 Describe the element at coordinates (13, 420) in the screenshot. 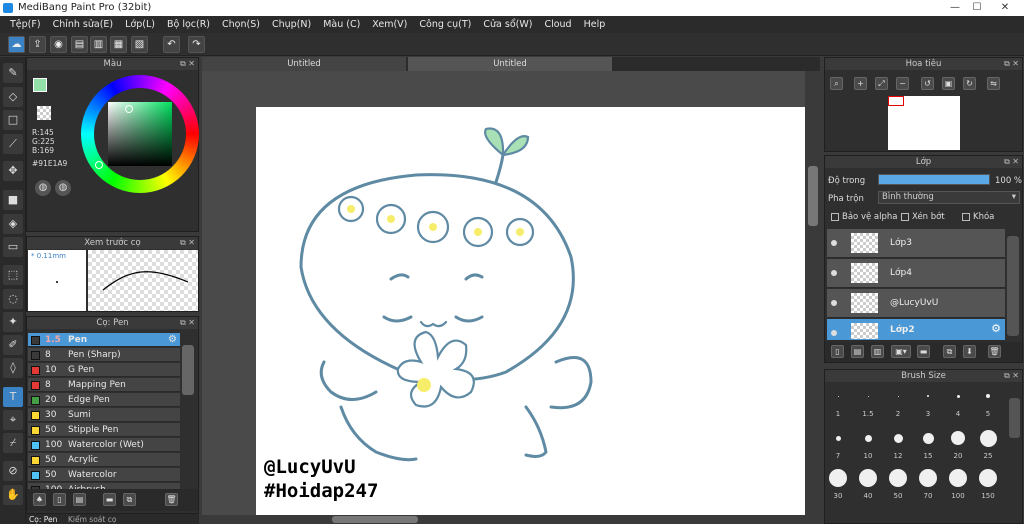

I see `operation-tool-icon: ⌖` at that location.